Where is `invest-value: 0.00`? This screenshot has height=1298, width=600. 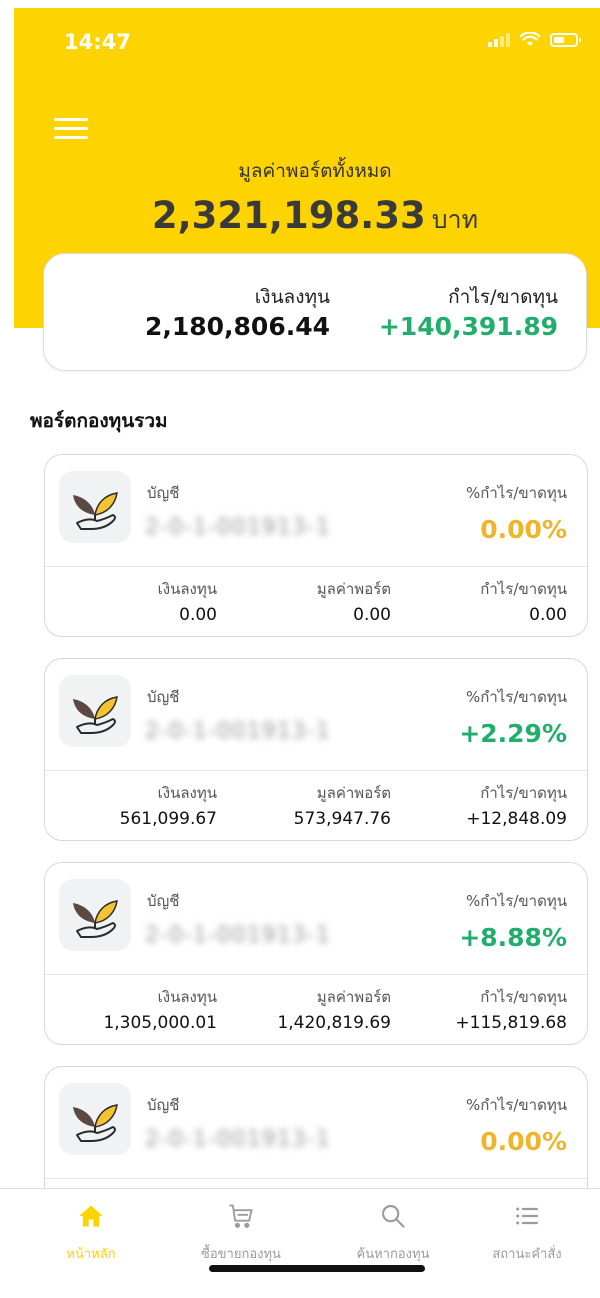 invest-value: 0.00 is located at coordinates (198, 615).